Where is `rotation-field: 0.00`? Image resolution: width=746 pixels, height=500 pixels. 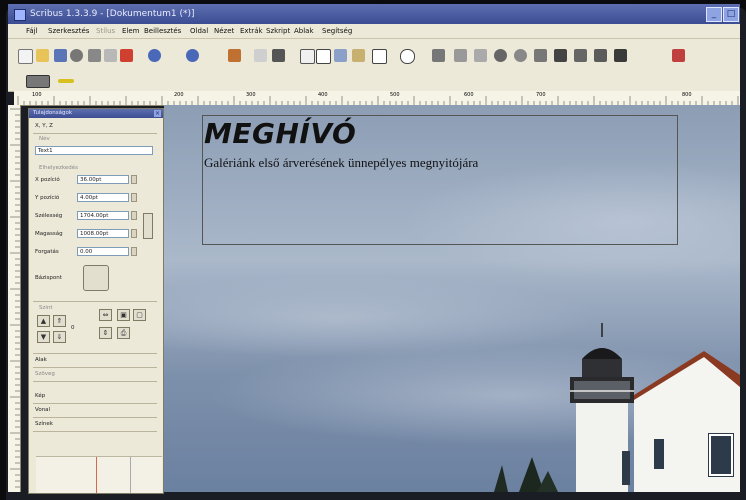 rotation-field: 0.00 is located at coordinates (103, 251).